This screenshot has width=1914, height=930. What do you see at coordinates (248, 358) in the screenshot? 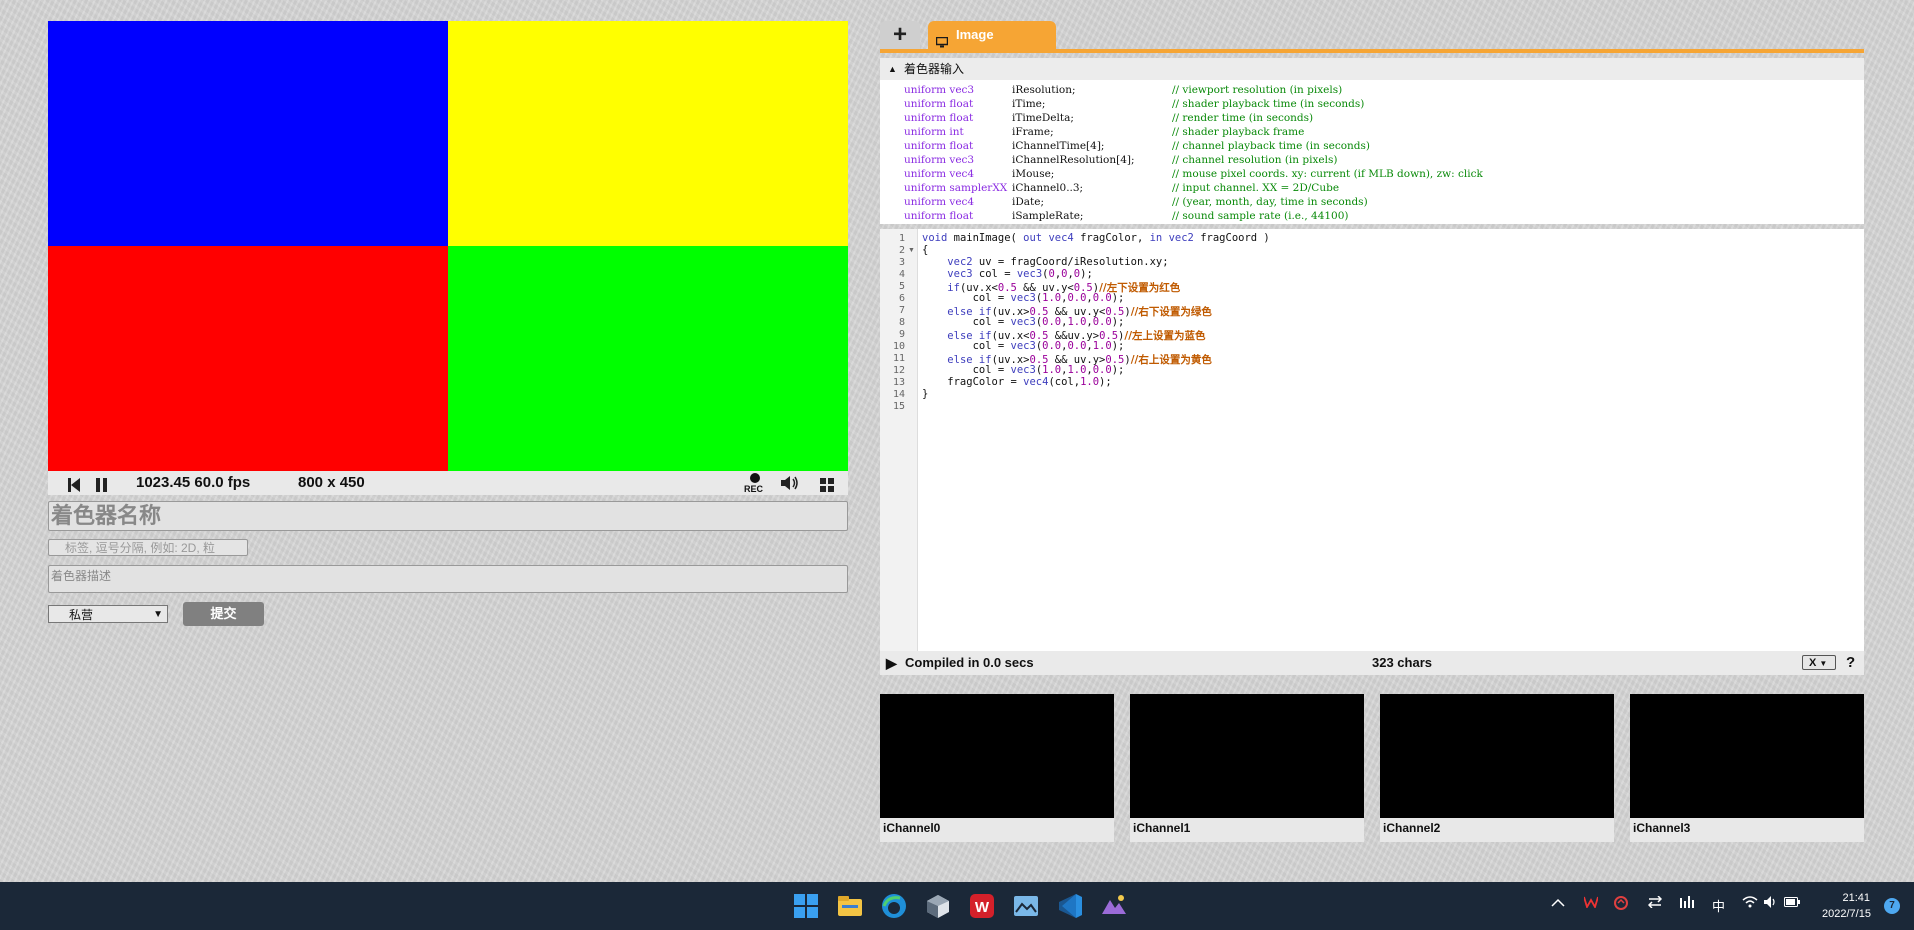
I see `quadrant-bottom-left` at bounding box center [248, 358].